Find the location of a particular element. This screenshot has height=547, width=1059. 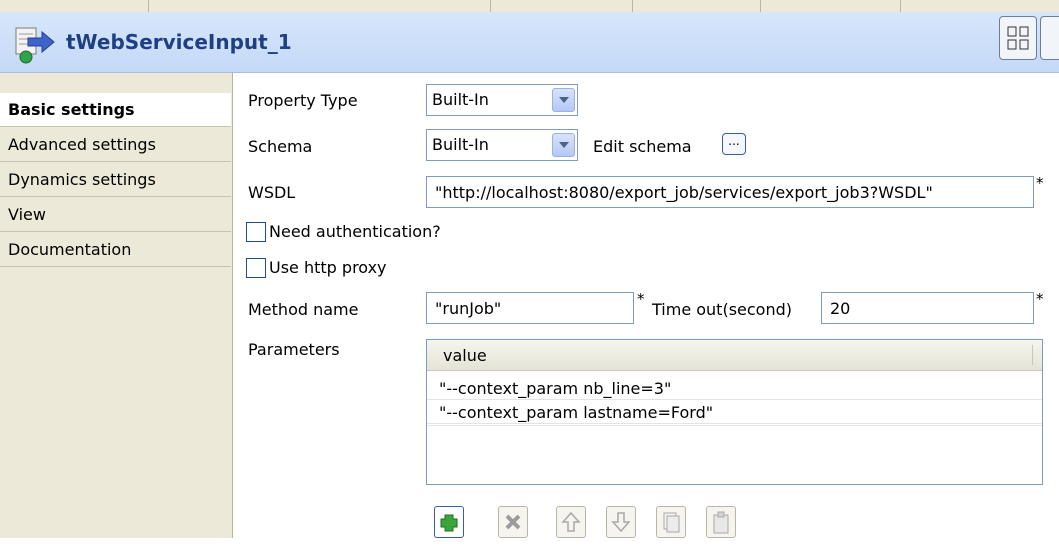

move-up-icon is located at coordinates (571, 521).